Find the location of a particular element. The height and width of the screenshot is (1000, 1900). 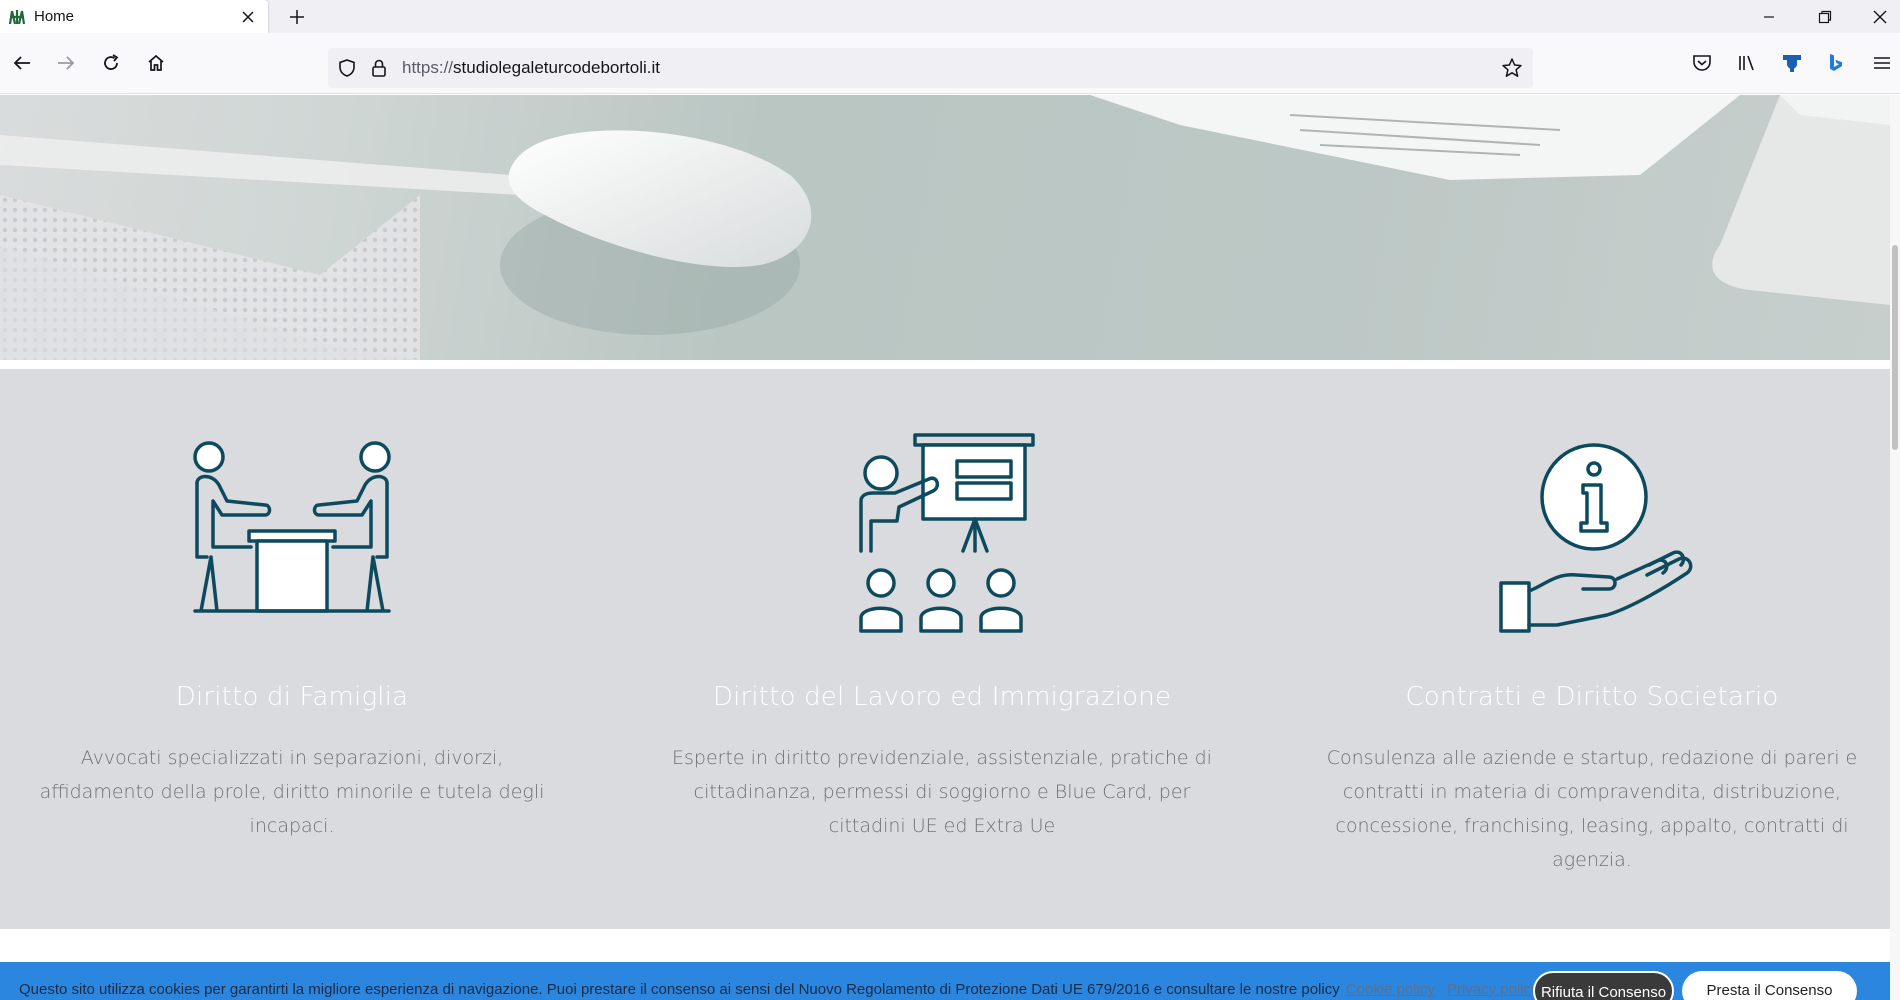

tab-title: Home is located at coordinates (54, 16).